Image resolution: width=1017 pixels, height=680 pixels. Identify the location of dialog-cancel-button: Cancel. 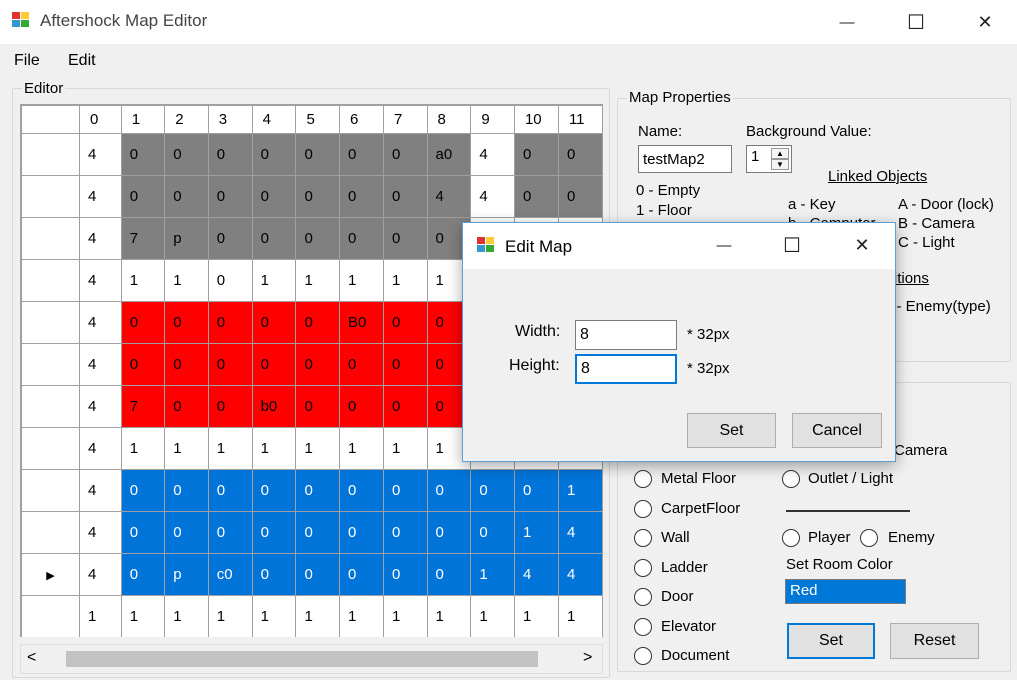
(837, 430).